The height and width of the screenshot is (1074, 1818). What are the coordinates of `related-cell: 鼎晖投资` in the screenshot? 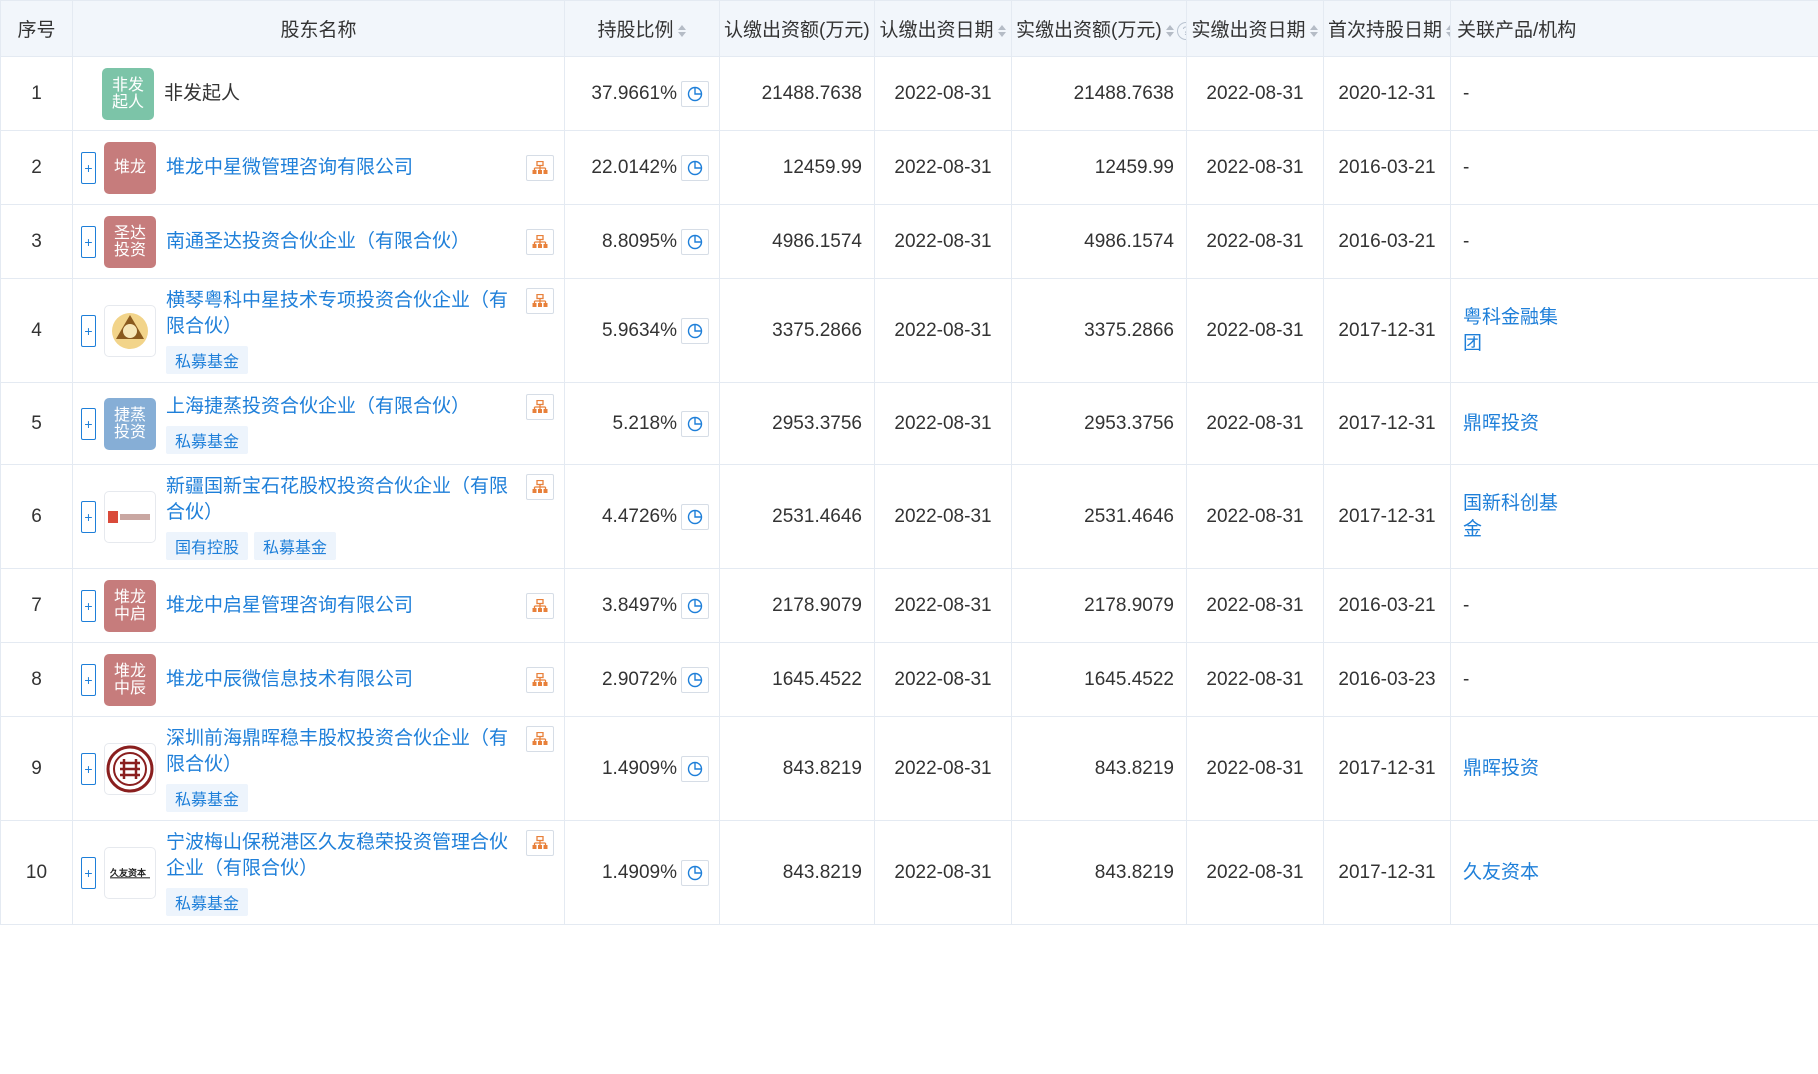 It's located at (1634, 768).